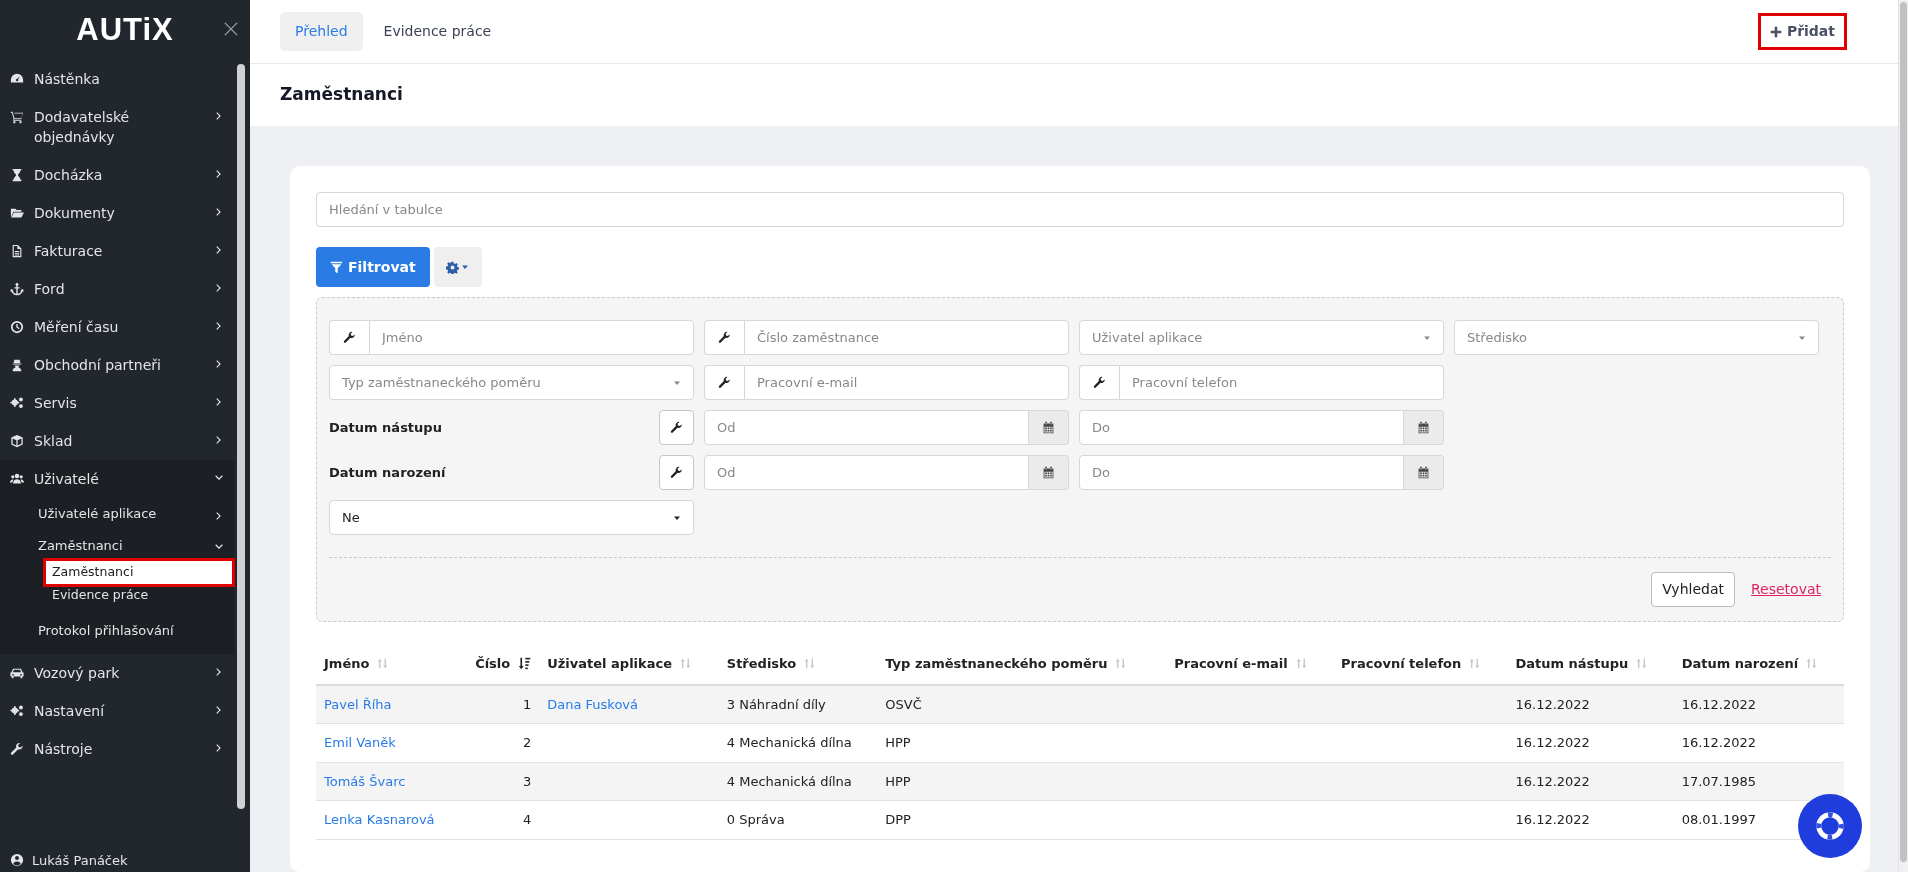 This screenshot has height=872, width=1908. Describe the element at coordinates (898, 742) in the screenshot. I see `table-cell: HPP` at that location.